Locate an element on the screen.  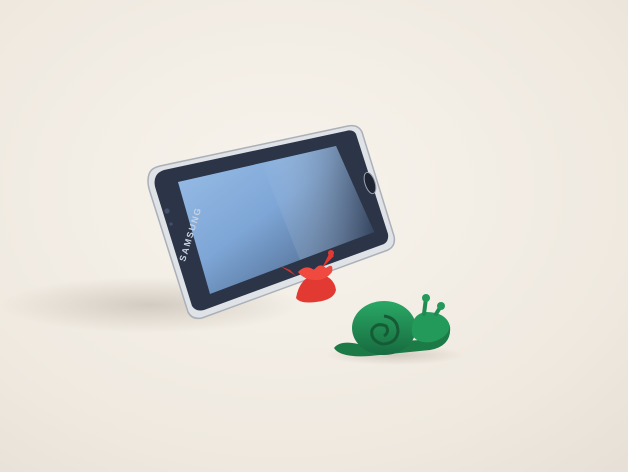
antenna-tip-right is located at coordinates (441, 306).